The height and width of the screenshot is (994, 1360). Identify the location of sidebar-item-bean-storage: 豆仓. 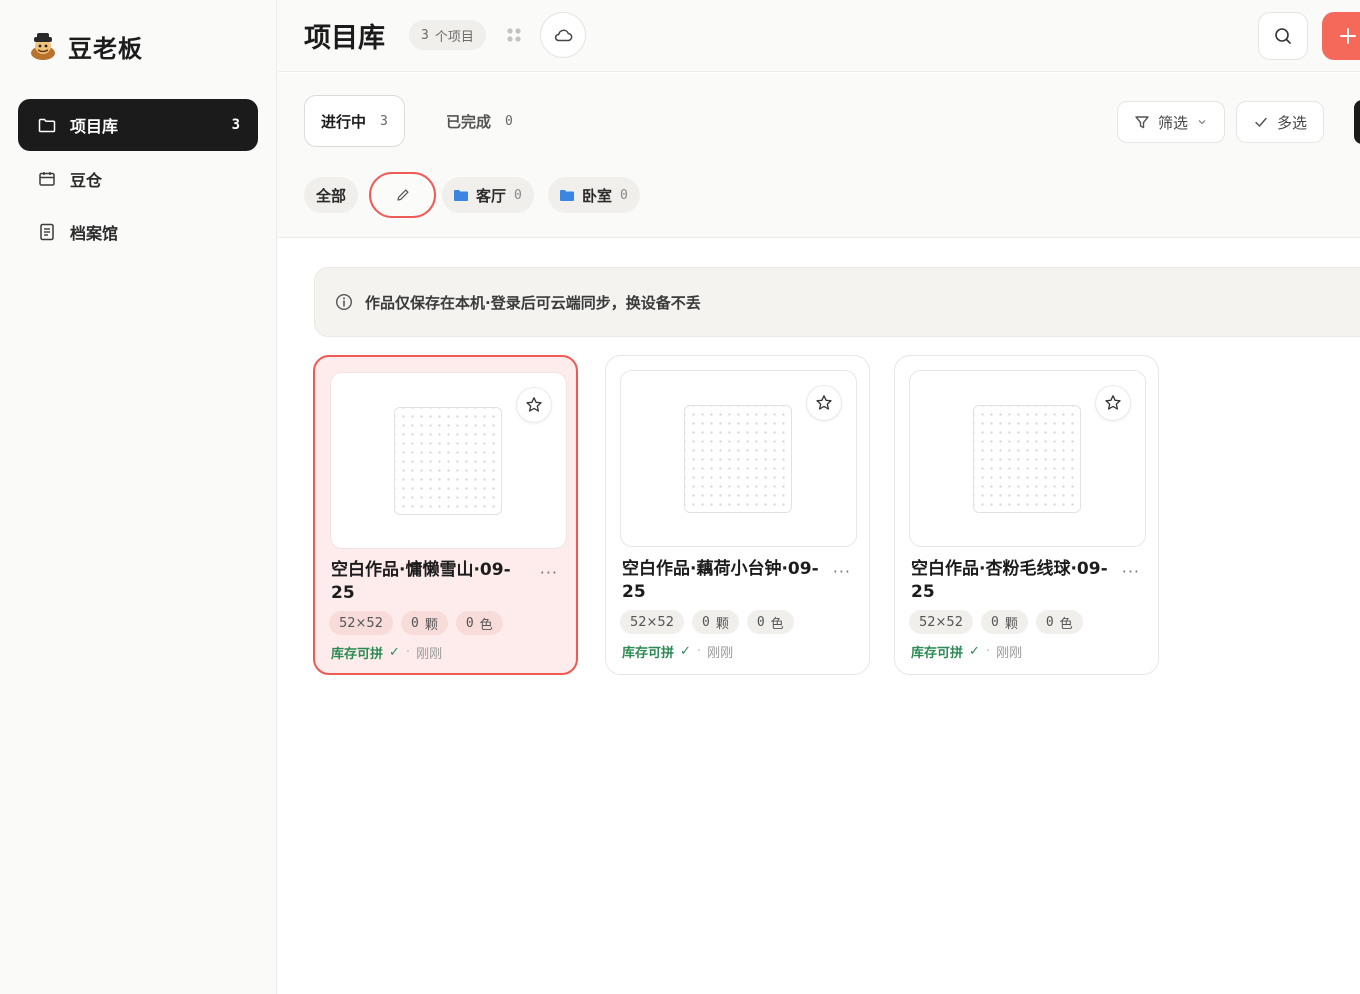
(138, 179).